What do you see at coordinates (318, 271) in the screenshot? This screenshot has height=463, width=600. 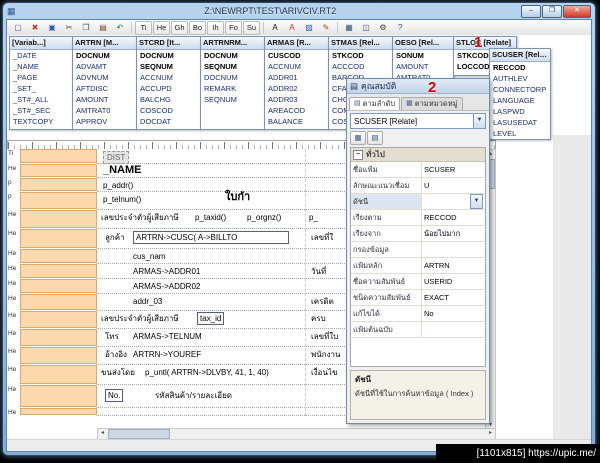 I see `design-item: วันที่` at bounding box center [318, 271].